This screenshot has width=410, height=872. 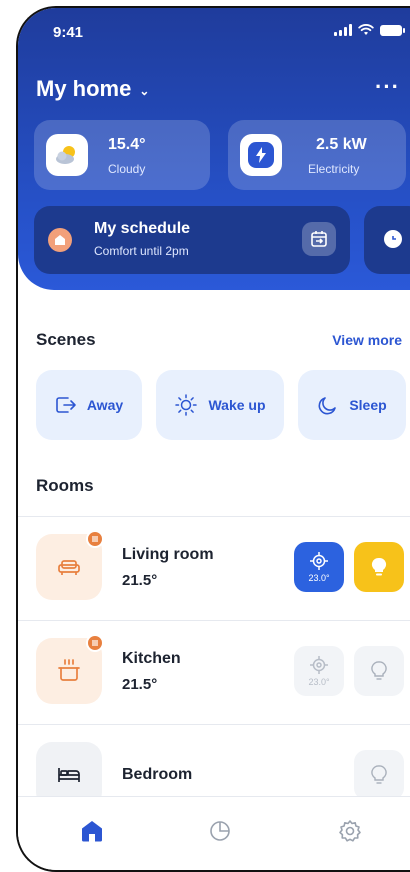 What do you see at coordinates (122, 155) in the screenshot?
I see `weather-card: 15.4° Cloudy` at bounding box center [122, 155].